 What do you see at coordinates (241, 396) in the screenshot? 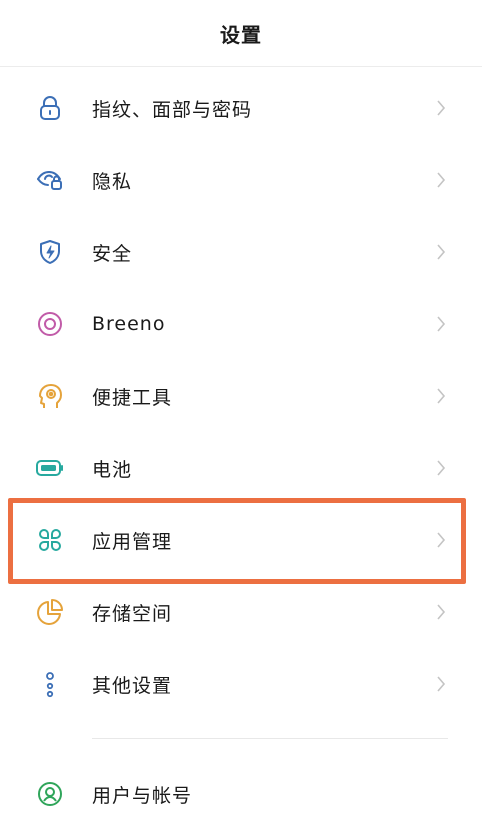
I see `settings-item-convenience-tools: 便捷工具` at bounding box center [241, 396].